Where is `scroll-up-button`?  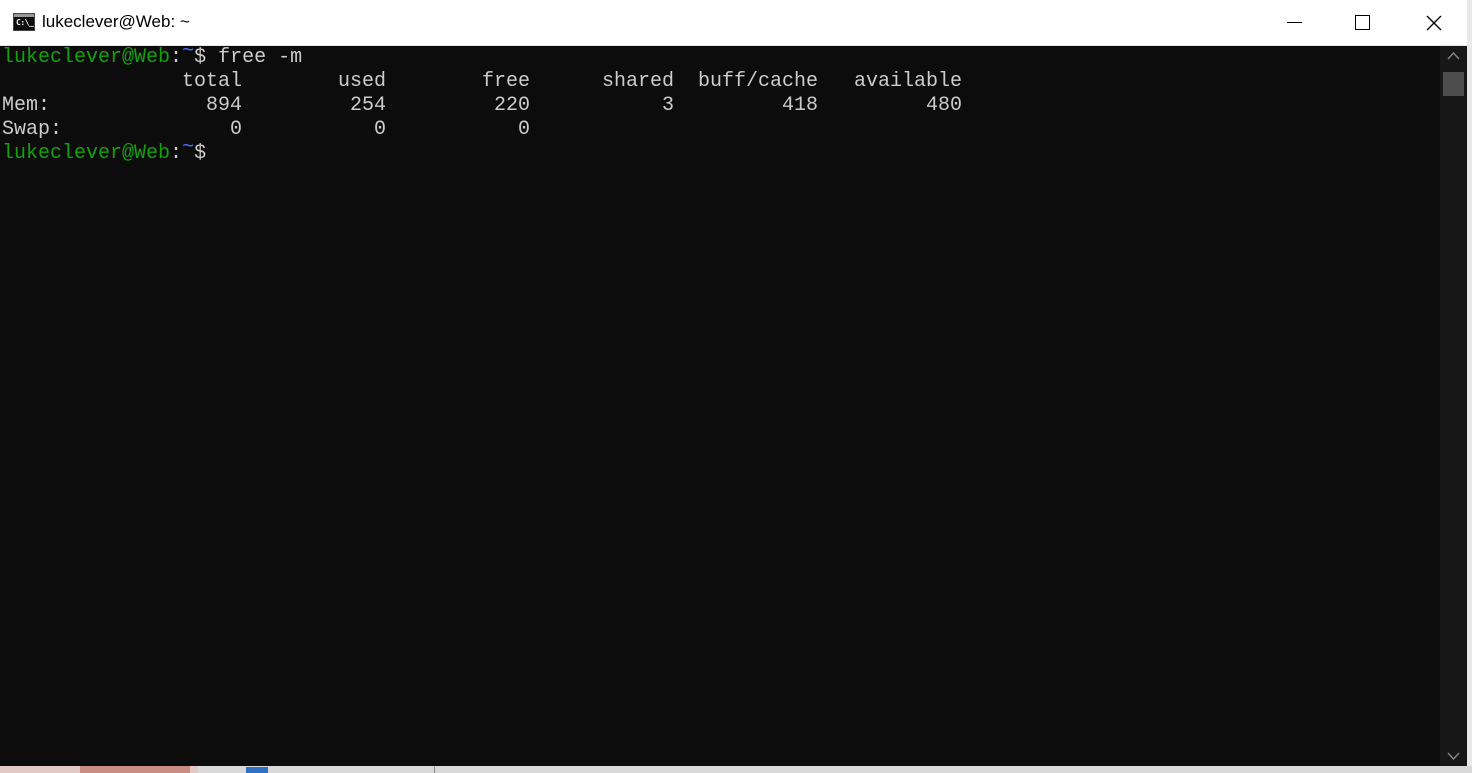
scroll-up-button is located at coordinates (1453, 56).